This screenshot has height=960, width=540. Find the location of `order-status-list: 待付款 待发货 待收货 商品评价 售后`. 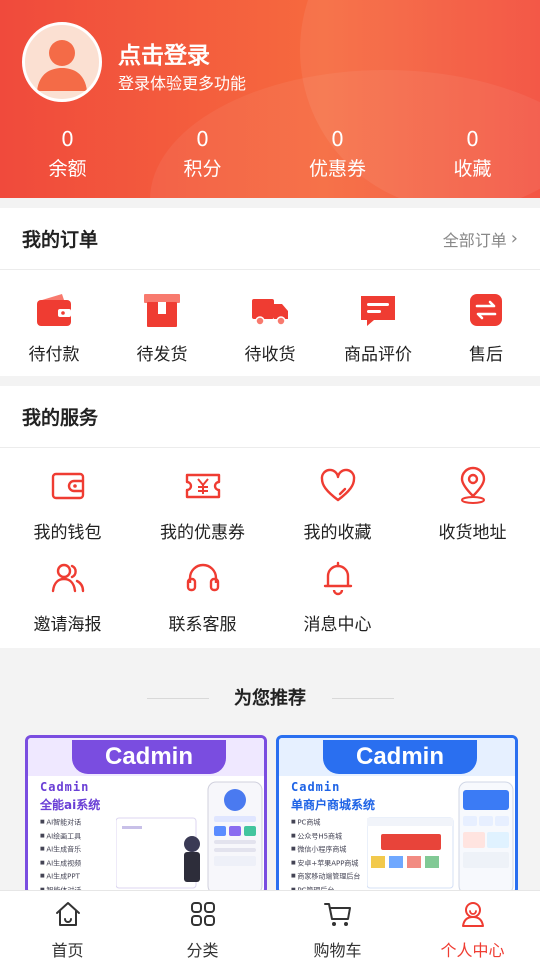

order-status-list: 待付款 待发货 待收货 商品评价 售后 is located at coordinates (270, 325).